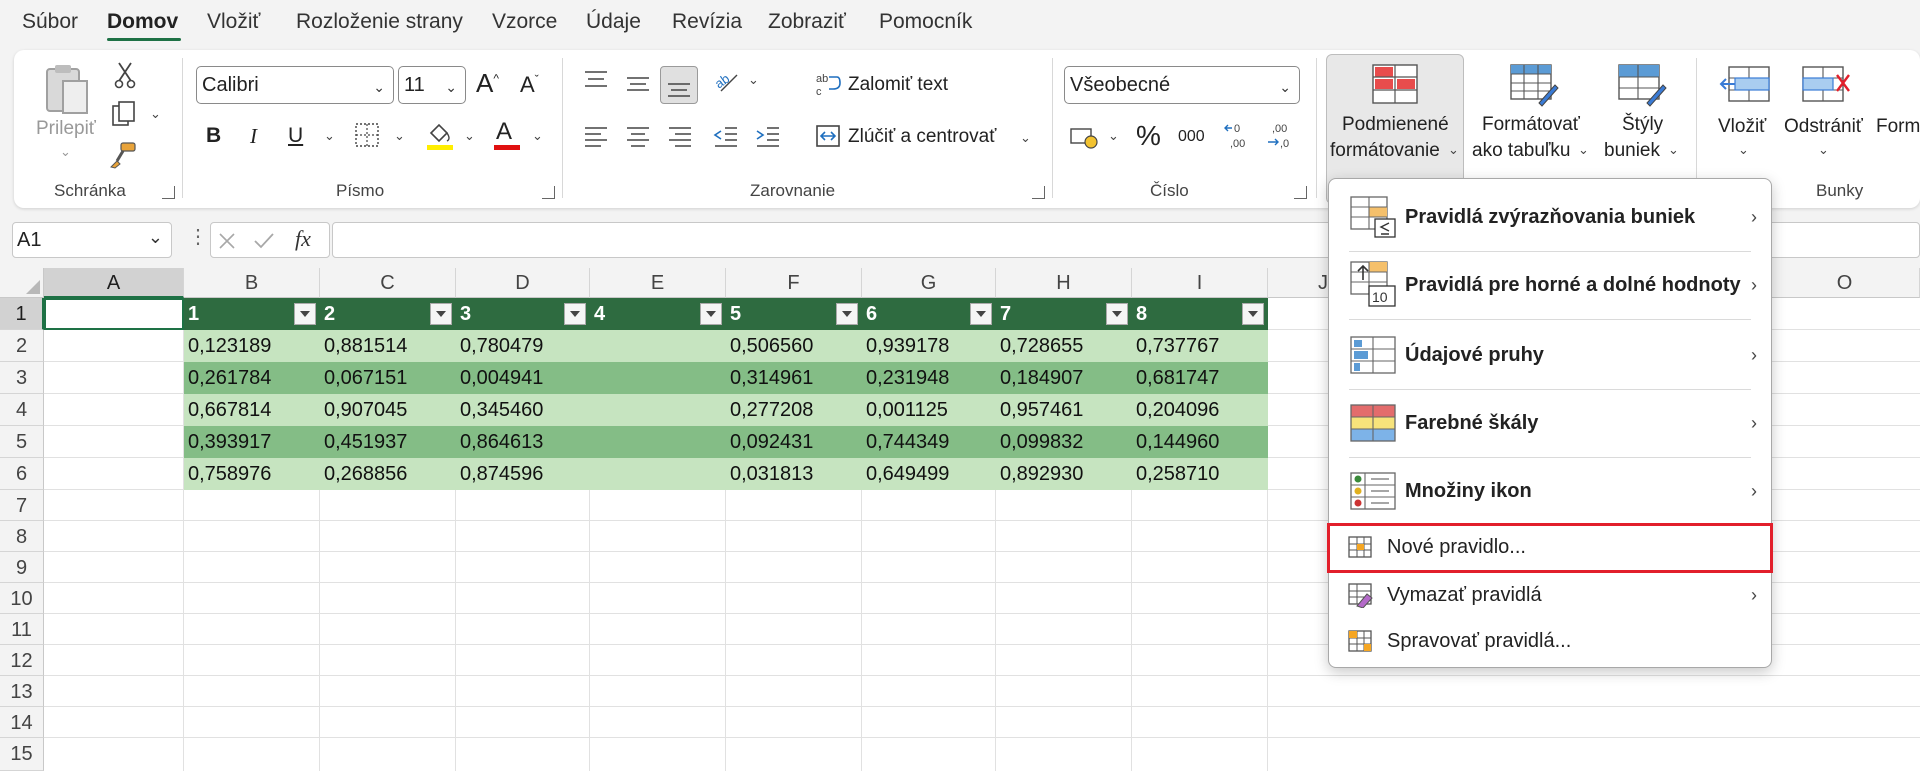 The height and width of the screenshot is (771, 1920). What do you see at coordinates (469, 136) in the screenshot?
I see `fill-color-chevron-icon: ⌄` at bounding box center [469, 136].